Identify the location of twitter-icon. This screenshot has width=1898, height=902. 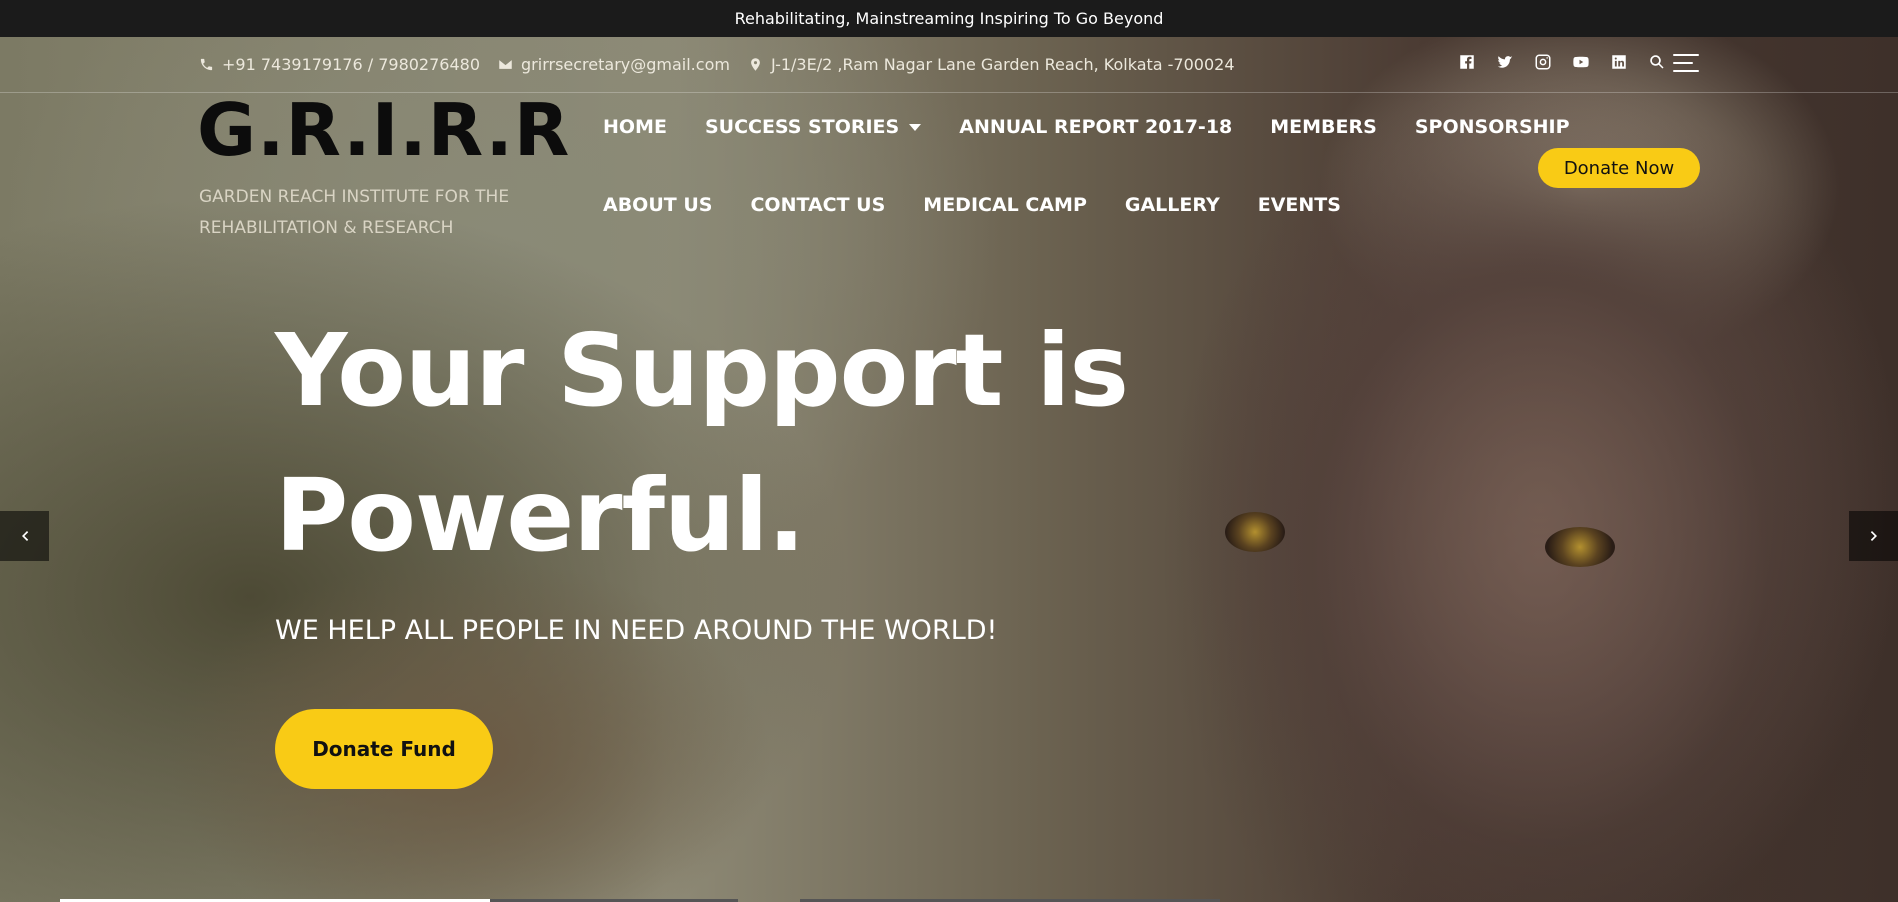
(1505, 62).